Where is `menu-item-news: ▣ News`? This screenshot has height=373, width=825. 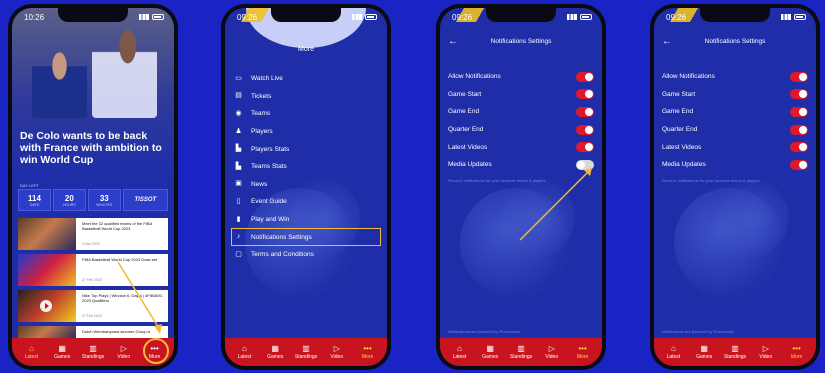 menu-item-news: ▣ News is located at coordinates (306, 185).